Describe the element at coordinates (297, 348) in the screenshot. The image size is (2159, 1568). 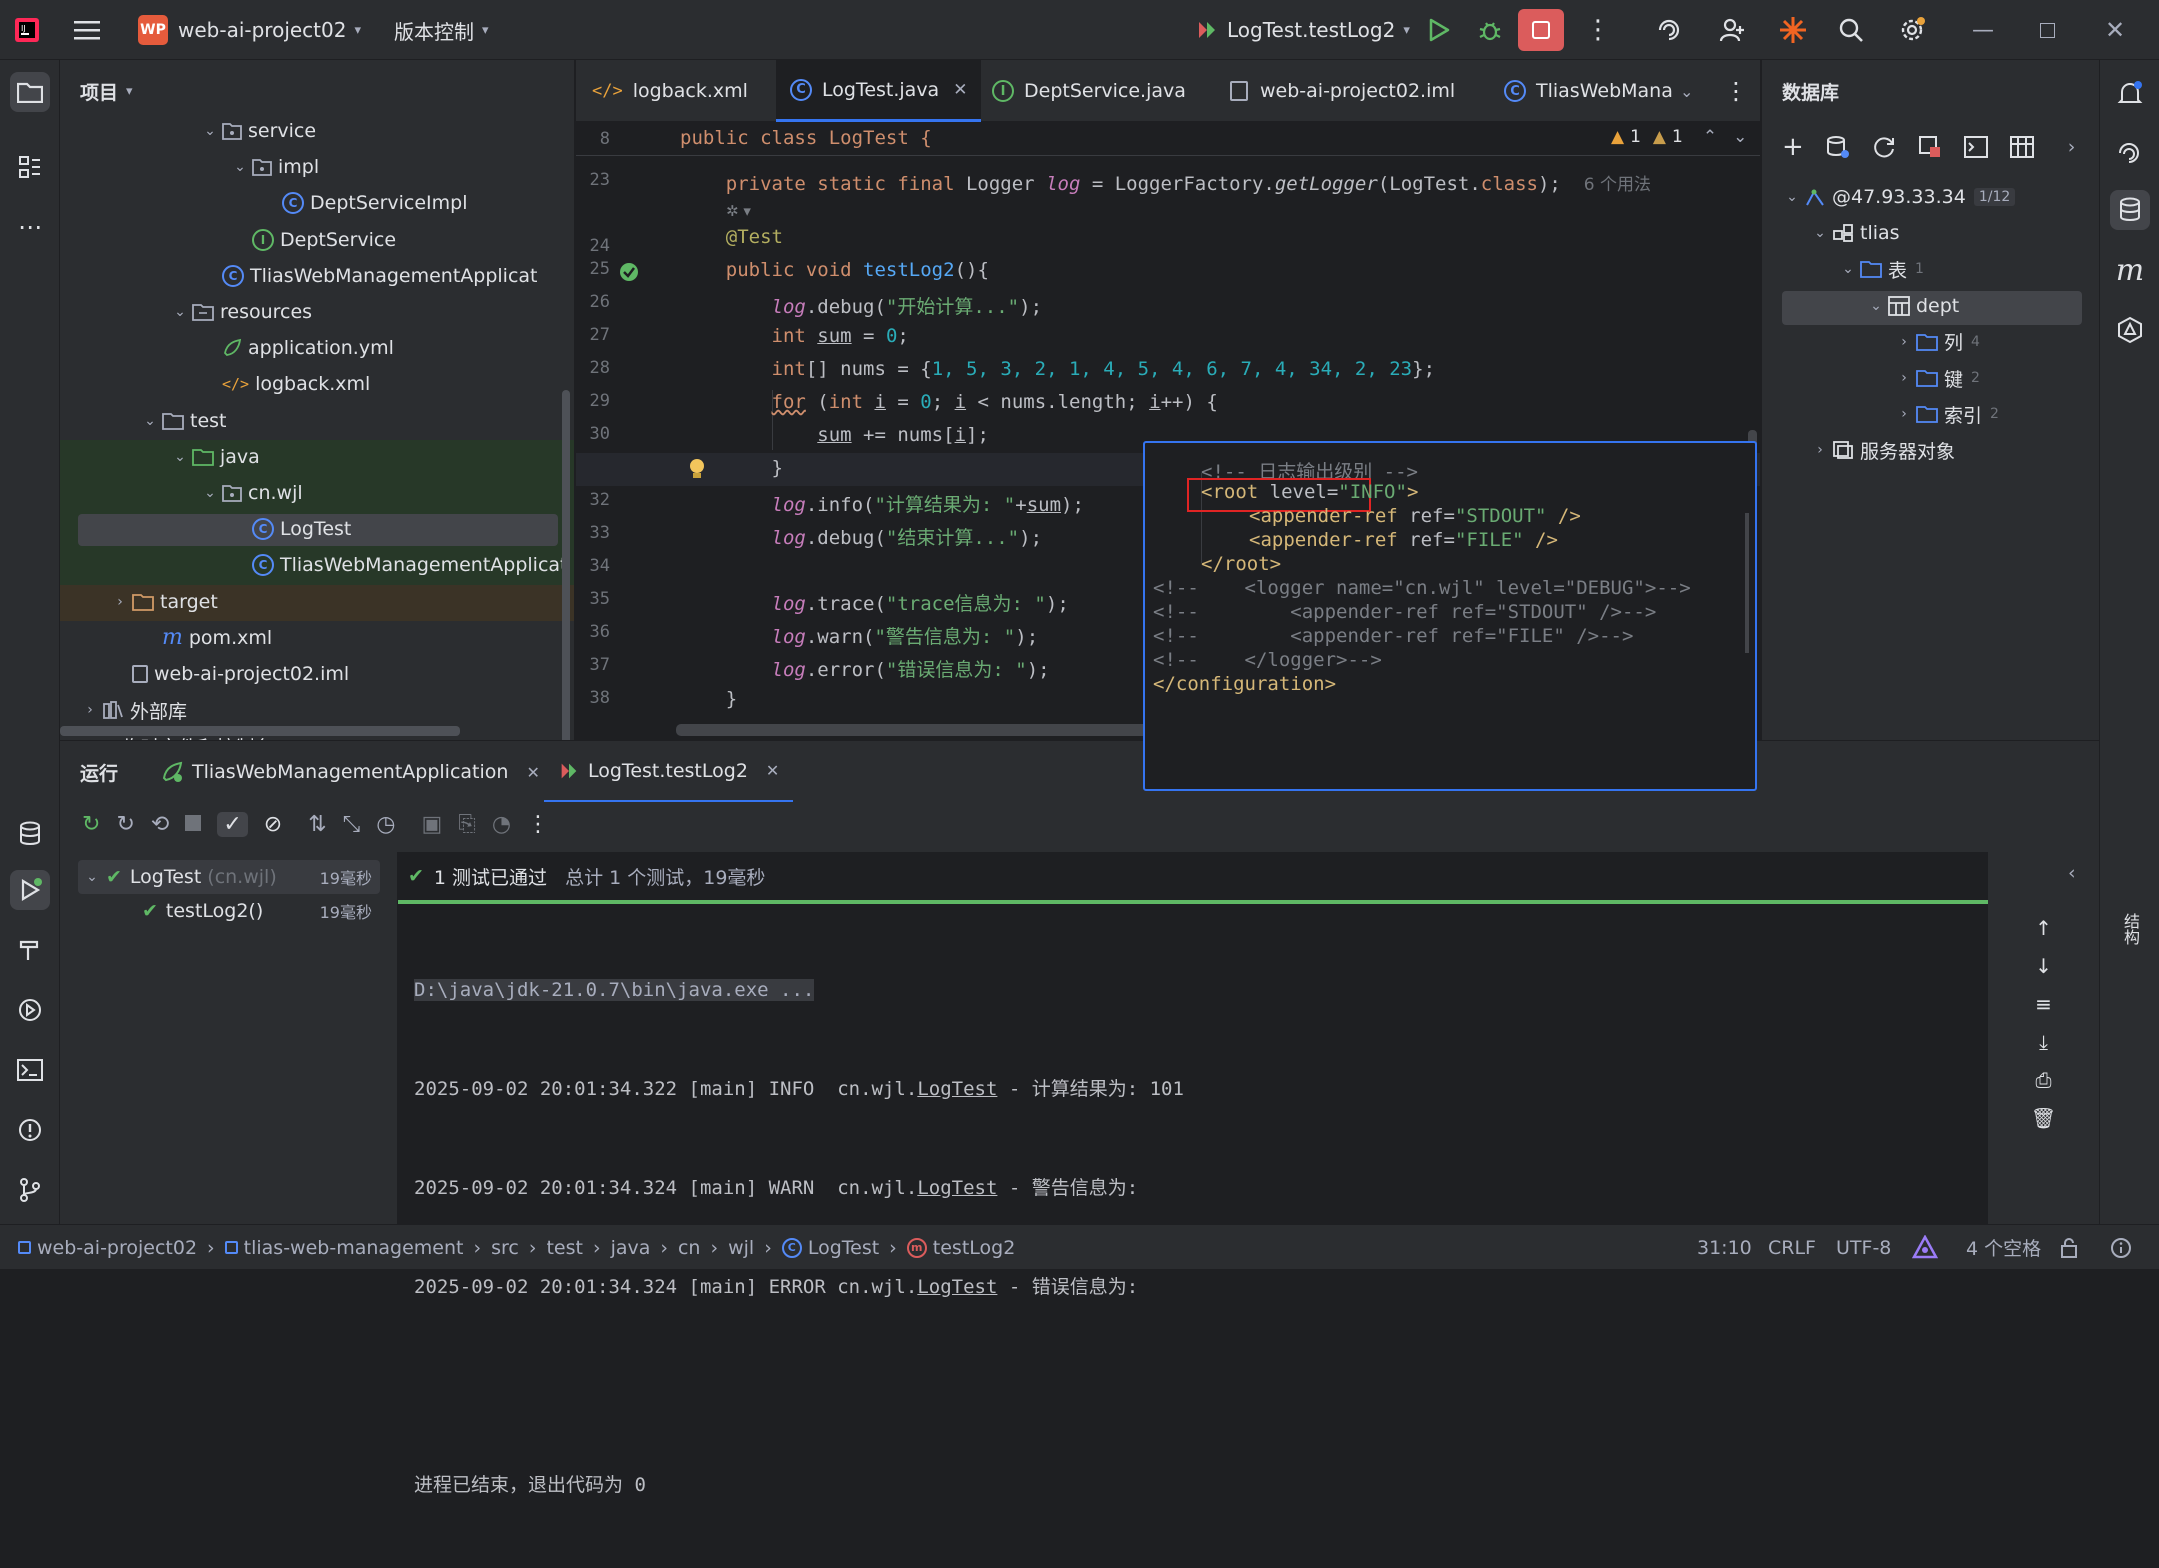
I see `project-tree-item: application.yml` at that location.